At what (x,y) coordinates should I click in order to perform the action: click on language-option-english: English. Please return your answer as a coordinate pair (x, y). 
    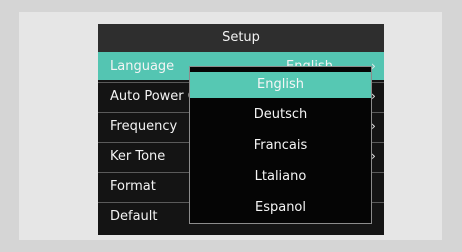
    Looking at the image, I should click on (280, 85).